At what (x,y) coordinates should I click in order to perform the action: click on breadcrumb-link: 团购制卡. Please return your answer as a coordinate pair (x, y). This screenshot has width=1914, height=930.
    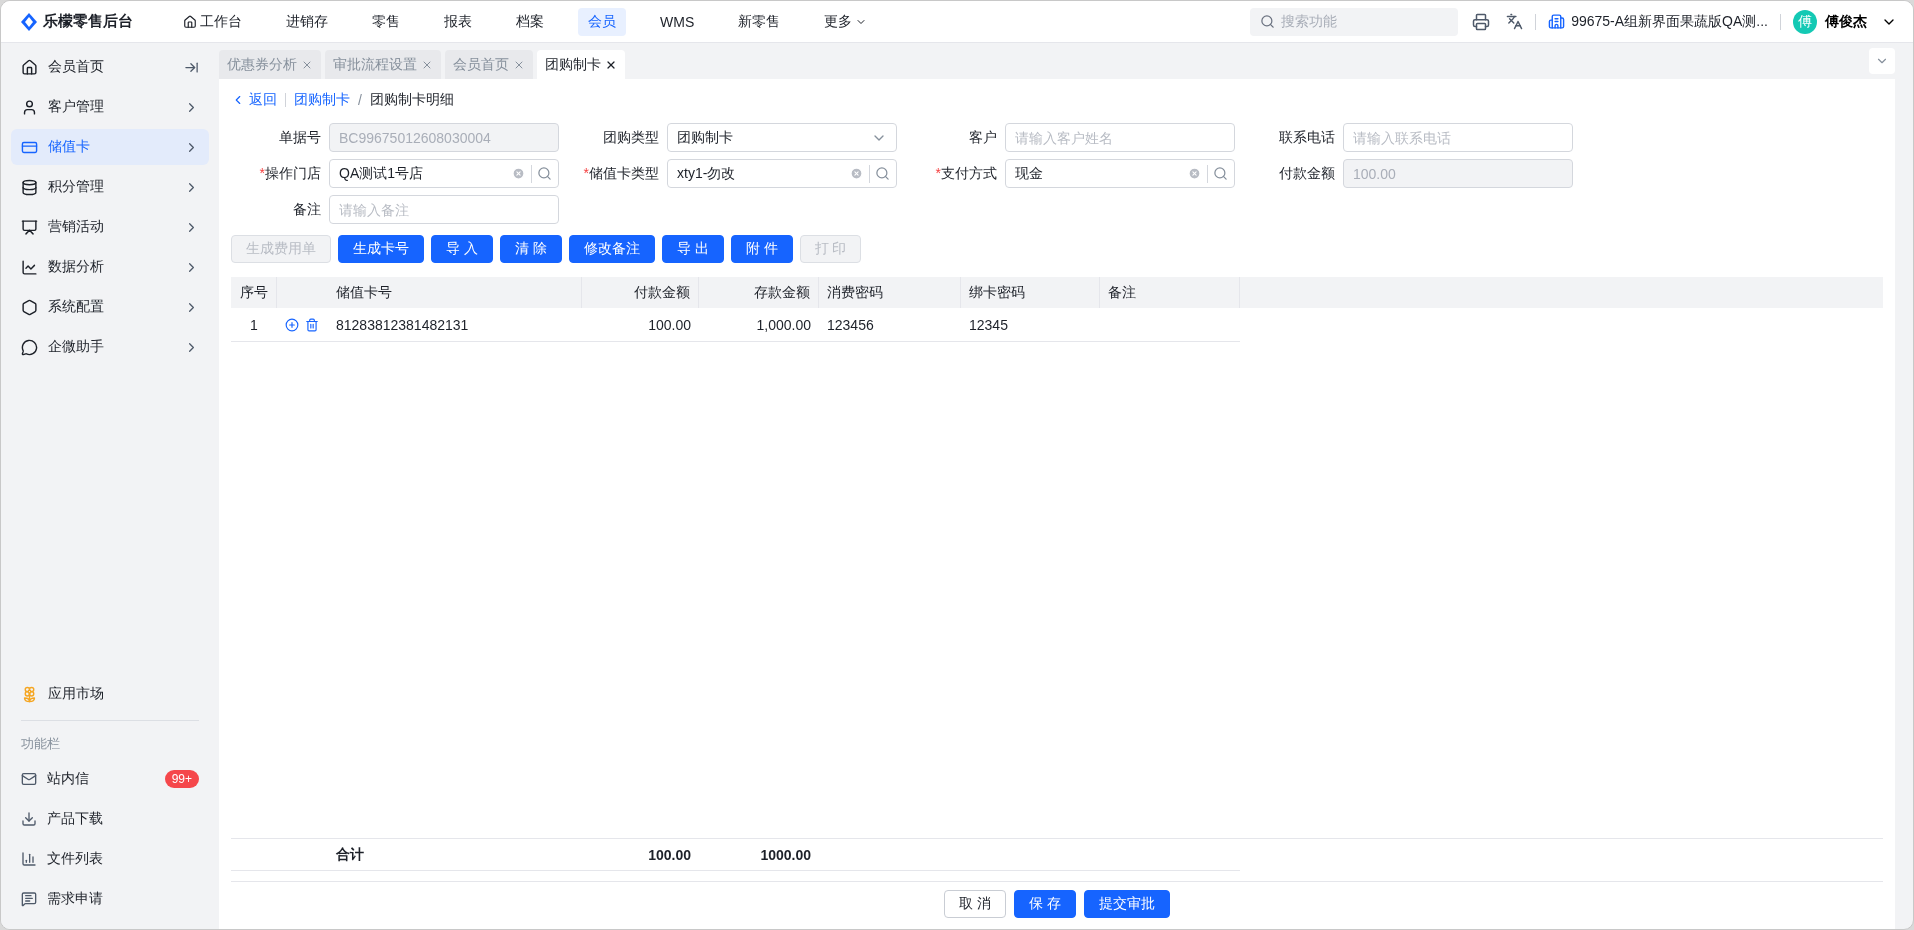
    Looking at the image, I should click on (322, 100).